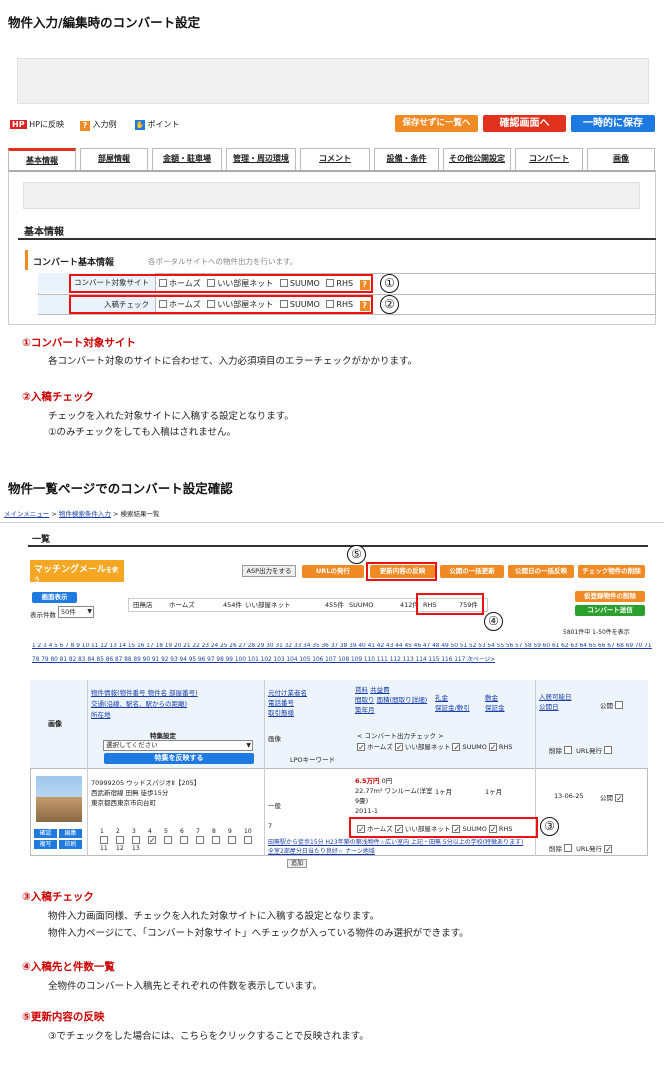 Image resolution: width=664 pixels, height=1069 pixels. I want to click on sub-heading-bar, so click(26, 260).